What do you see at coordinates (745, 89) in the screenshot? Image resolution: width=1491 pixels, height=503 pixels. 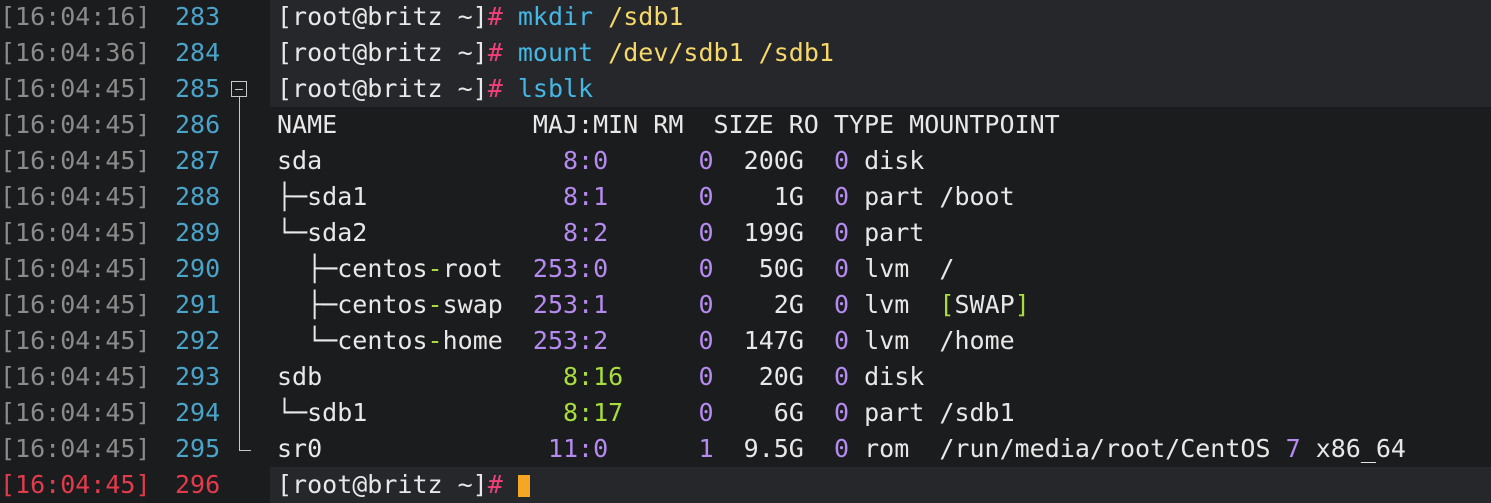 I see `terminal-line: [16:04:45] 285 [root@britz ~]# lsblk` at bounding box center [745, 89].